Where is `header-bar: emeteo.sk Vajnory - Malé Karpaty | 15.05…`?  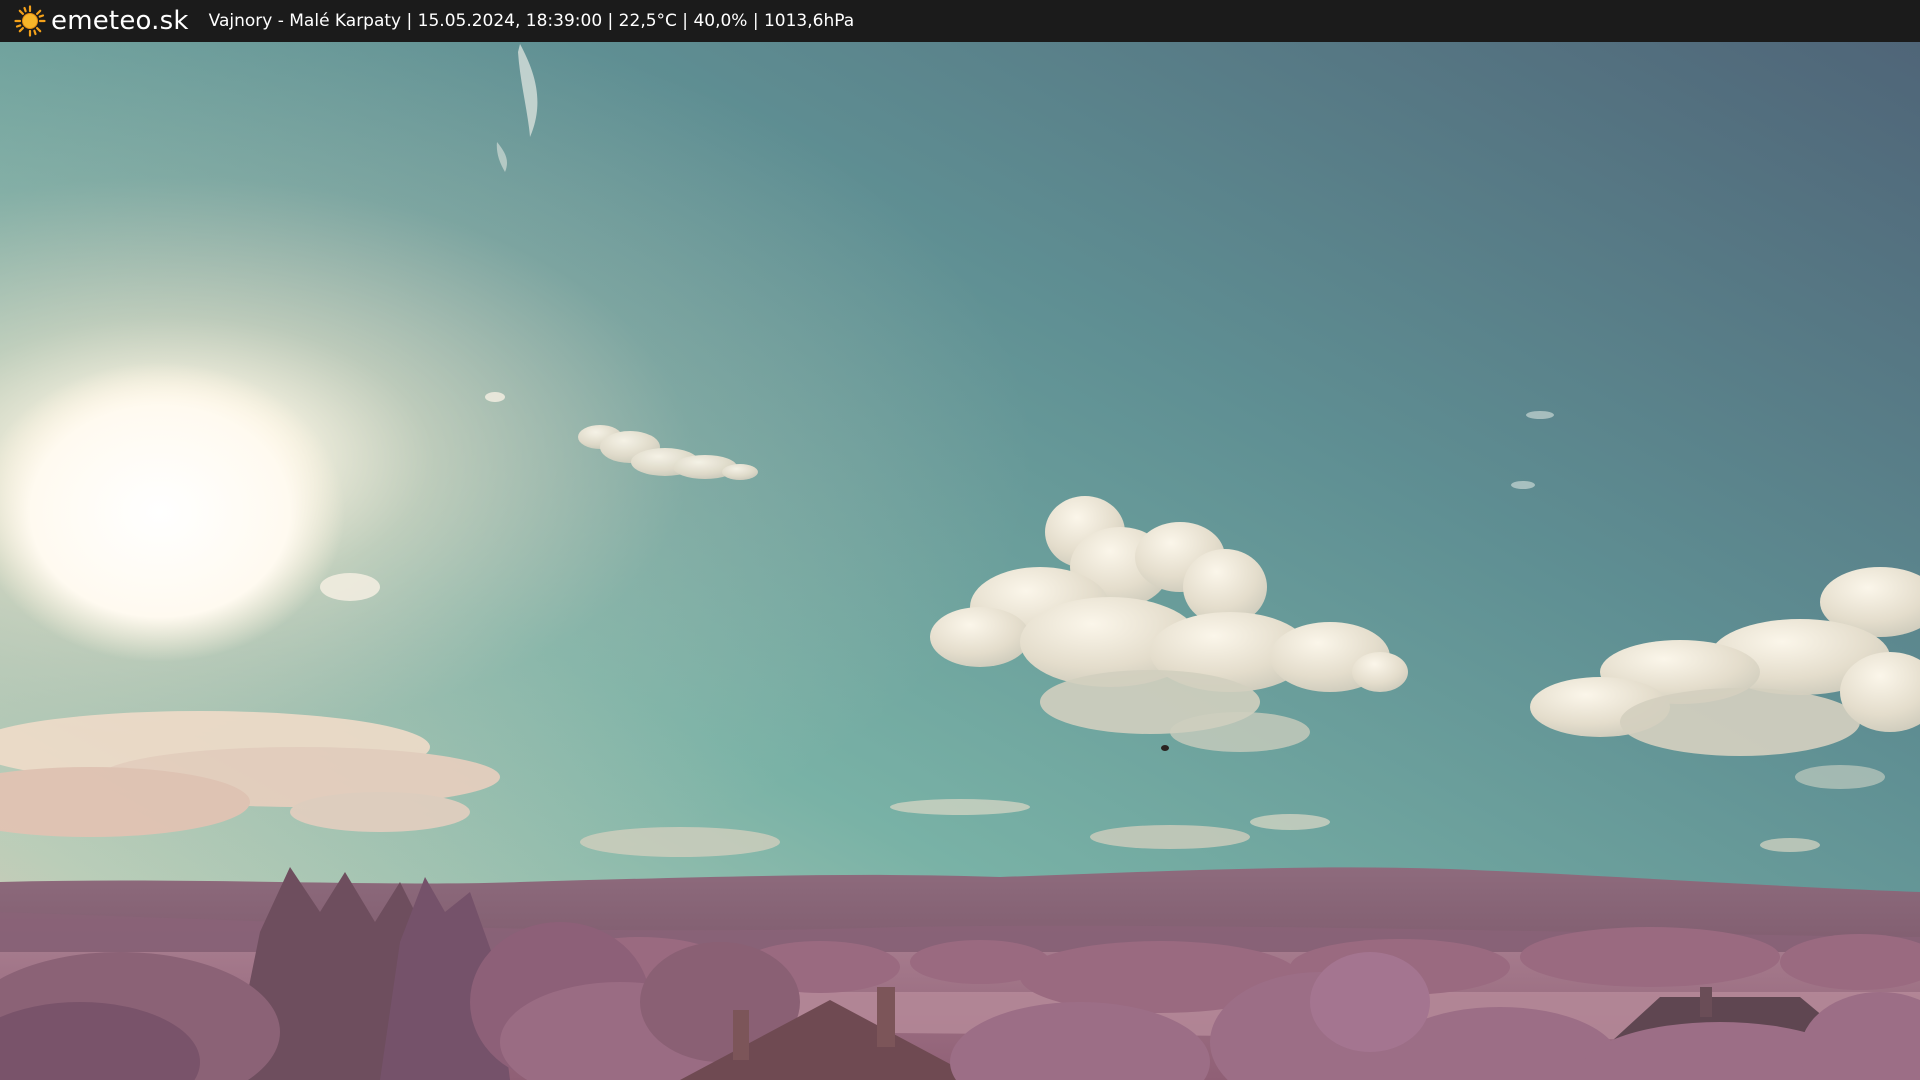 header-bar: emeteo.sk Vajnory - Malé Karpaty | 15.05… is located at coordinates (960, 21).